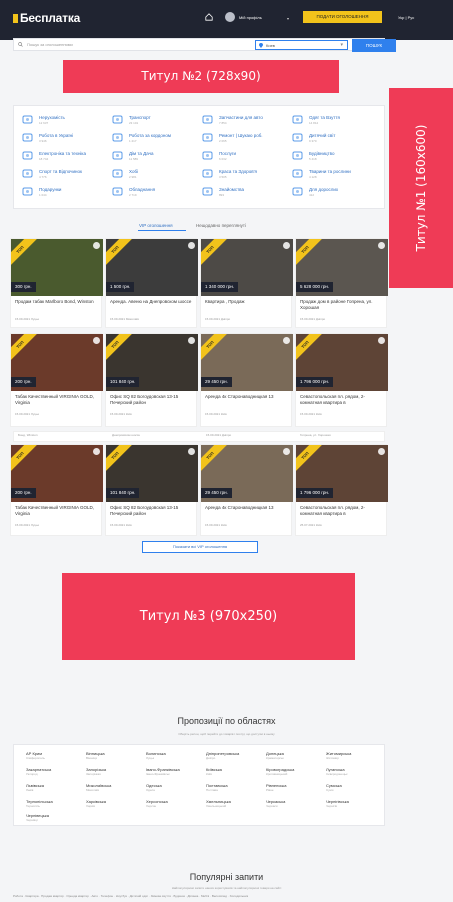 The height and width of the screenshot is (902, 453). I want to click on region-link: Кіровоградська Кропивницький, so click(290, 774).